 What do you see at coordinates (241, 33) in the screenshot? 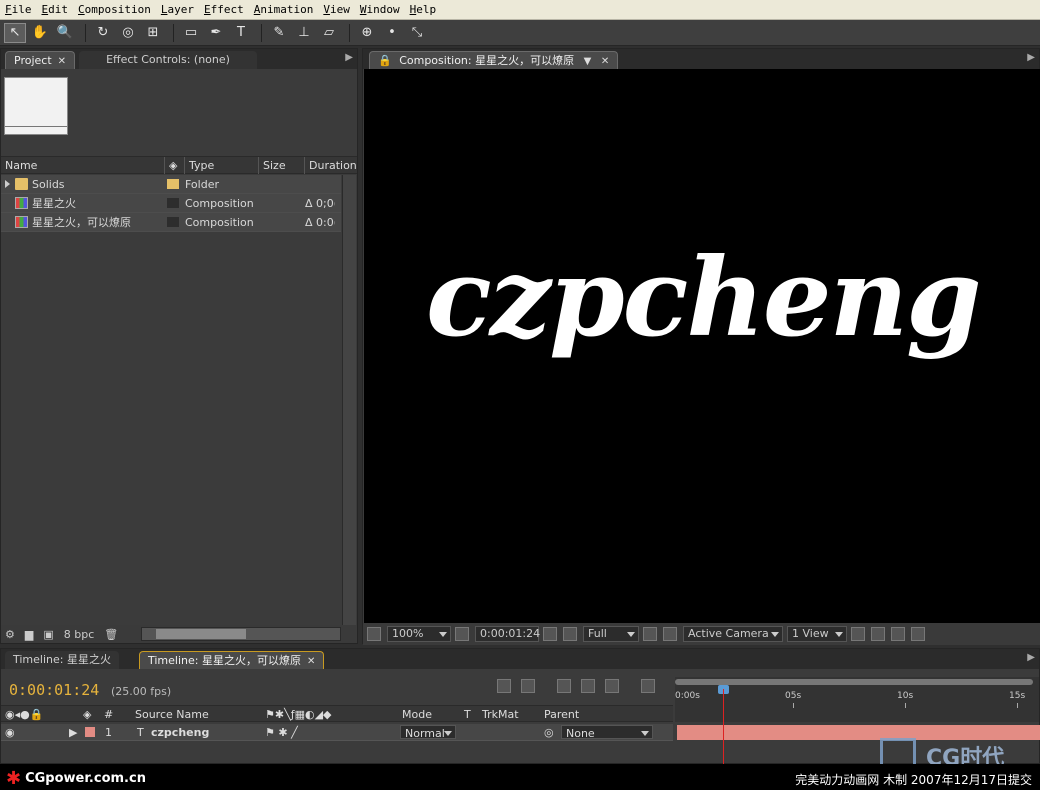
I see `type-tool-icon: T` at bounding box center [241, 33].